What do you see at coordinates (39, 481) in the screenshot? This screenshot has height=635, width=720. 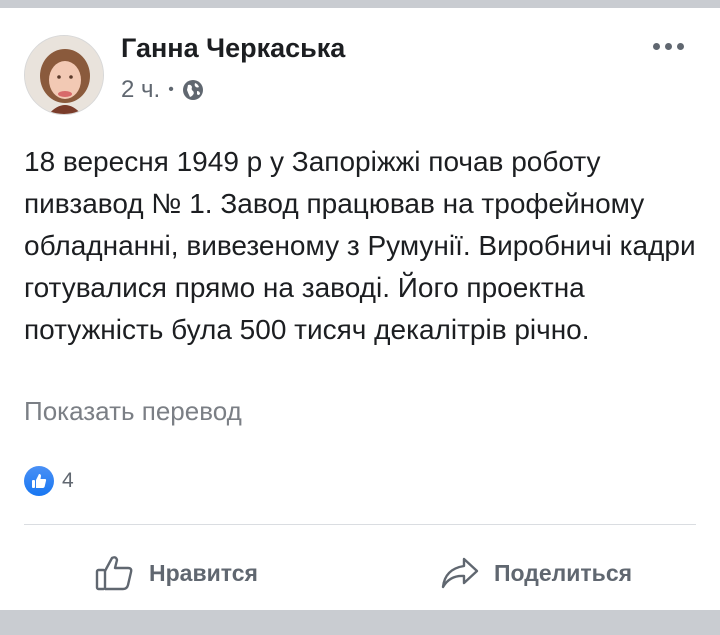 I see `like-reaction-icon` at bounding box center [39, 481].